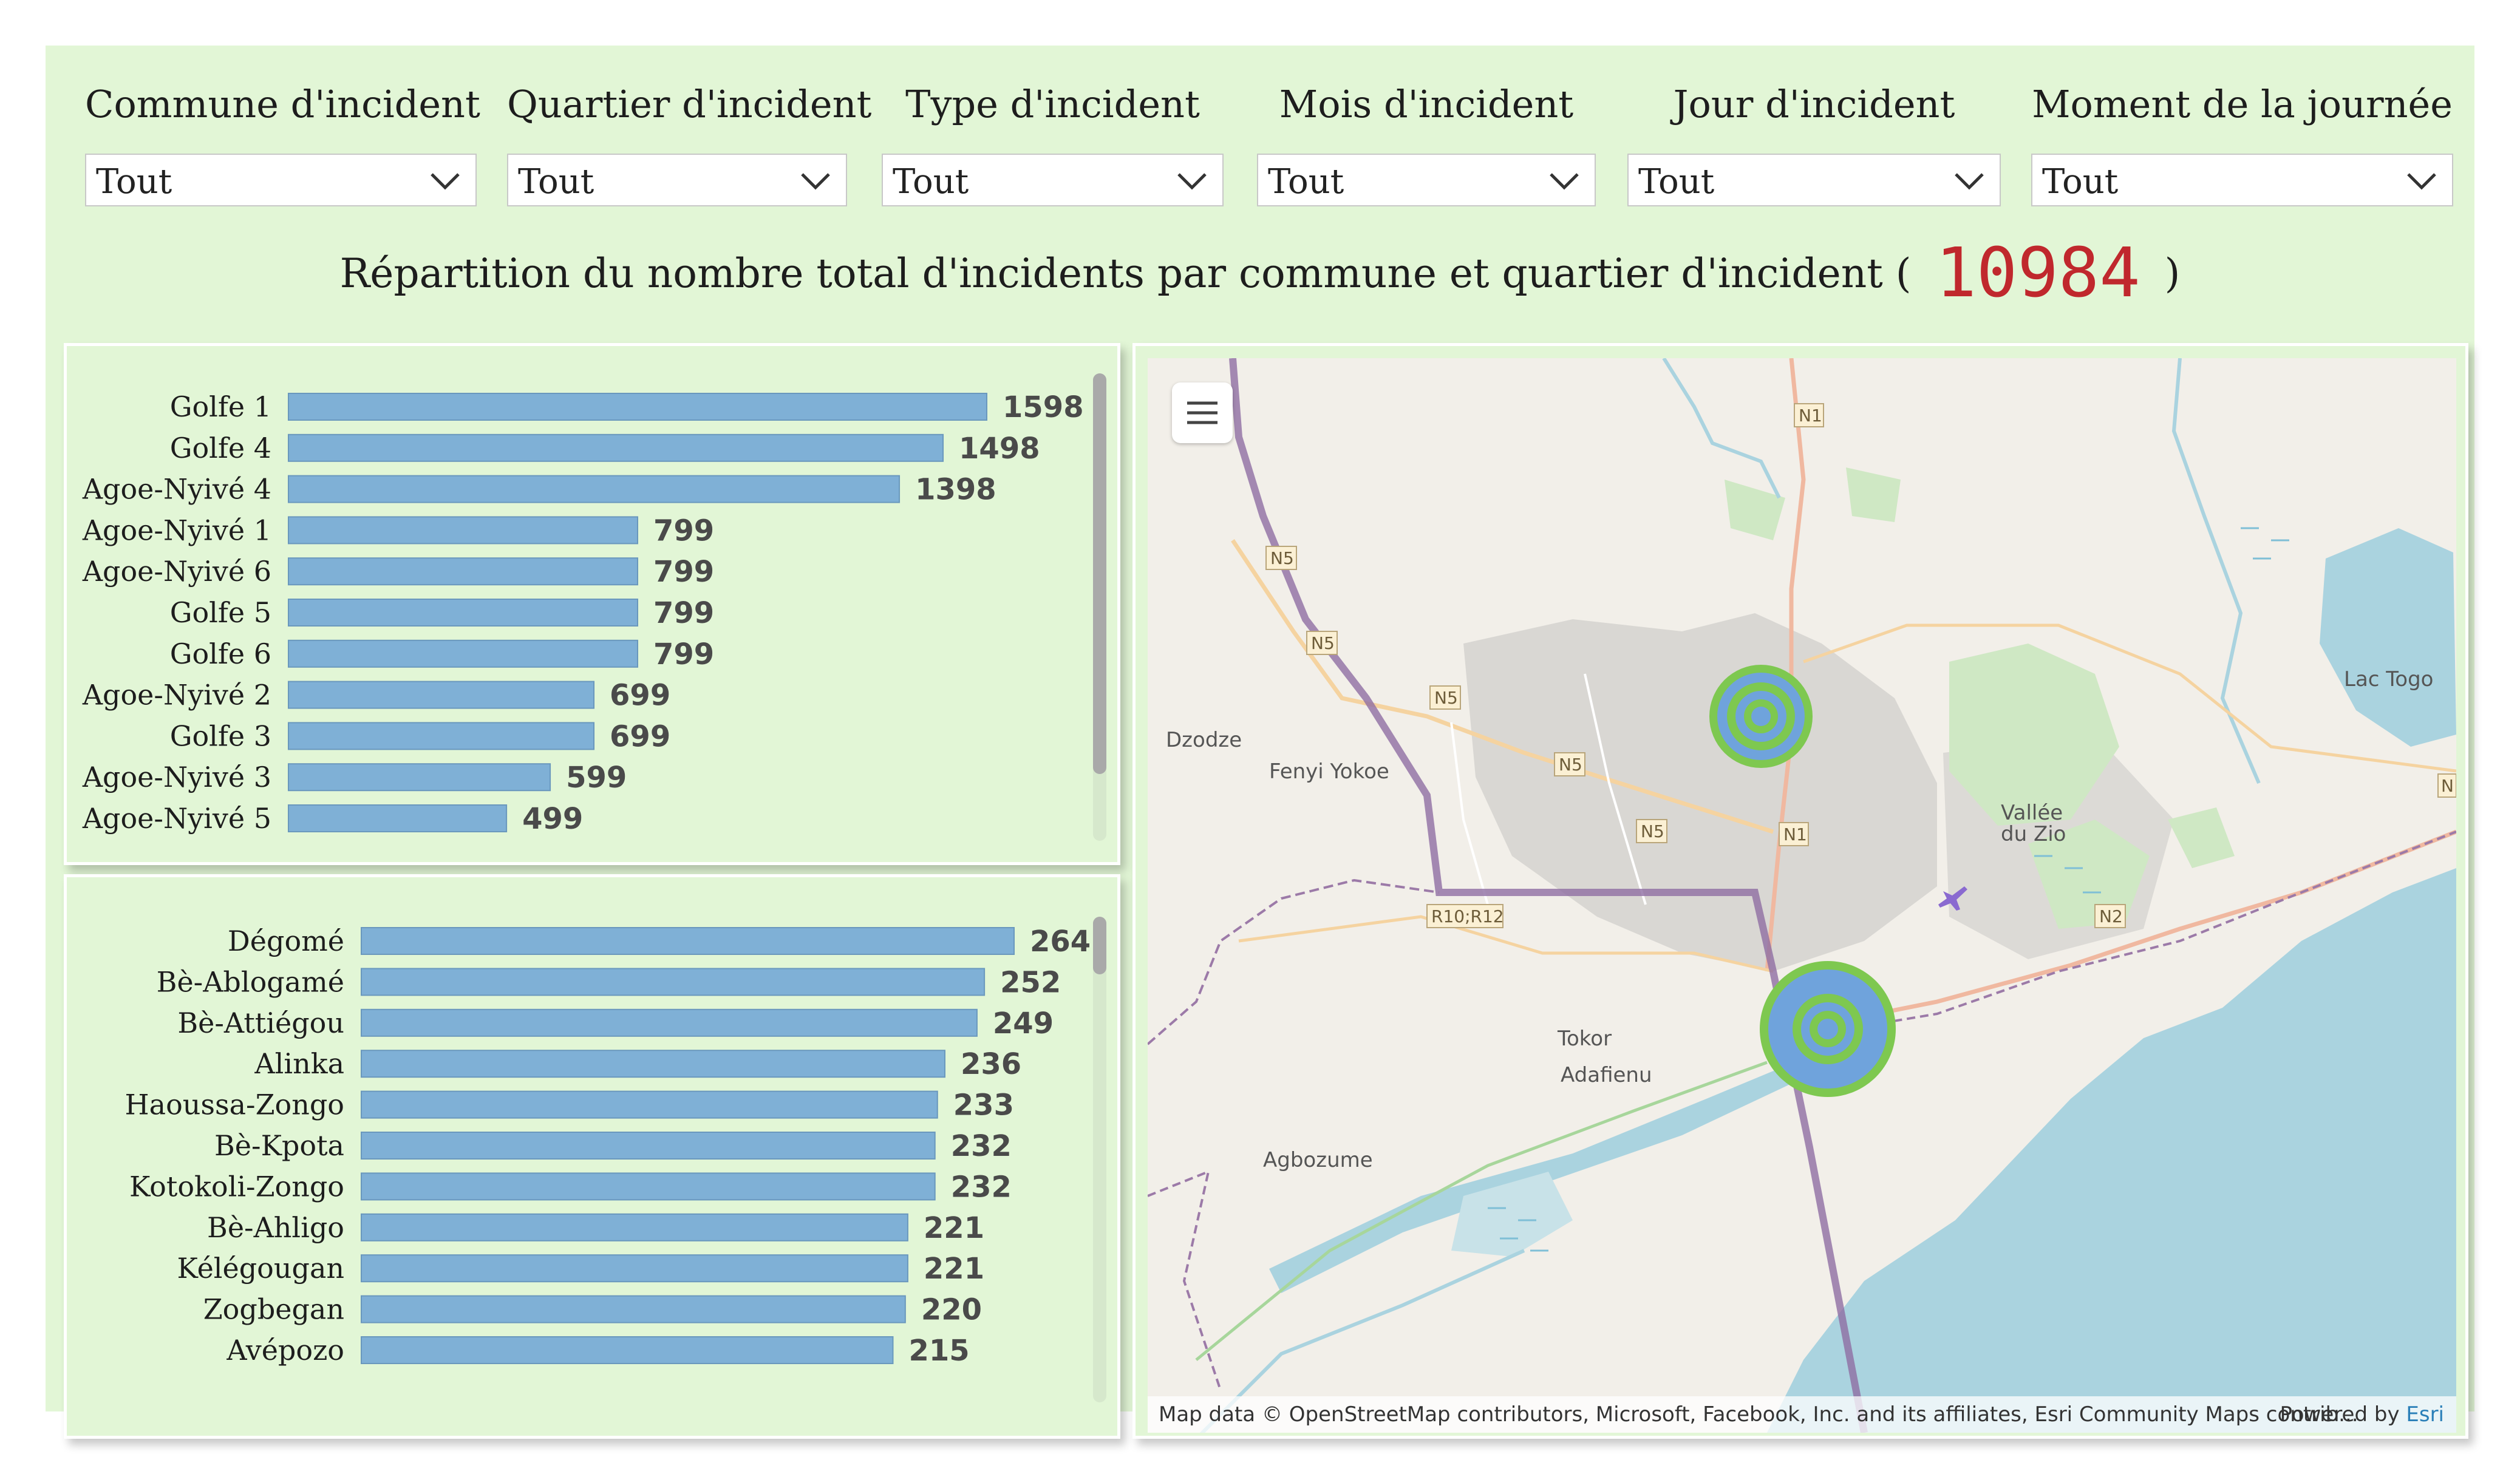 Image resolution: width=2520 pixels, height=1457 pixels. I want to click on data-label: 599, so click(596, 778).